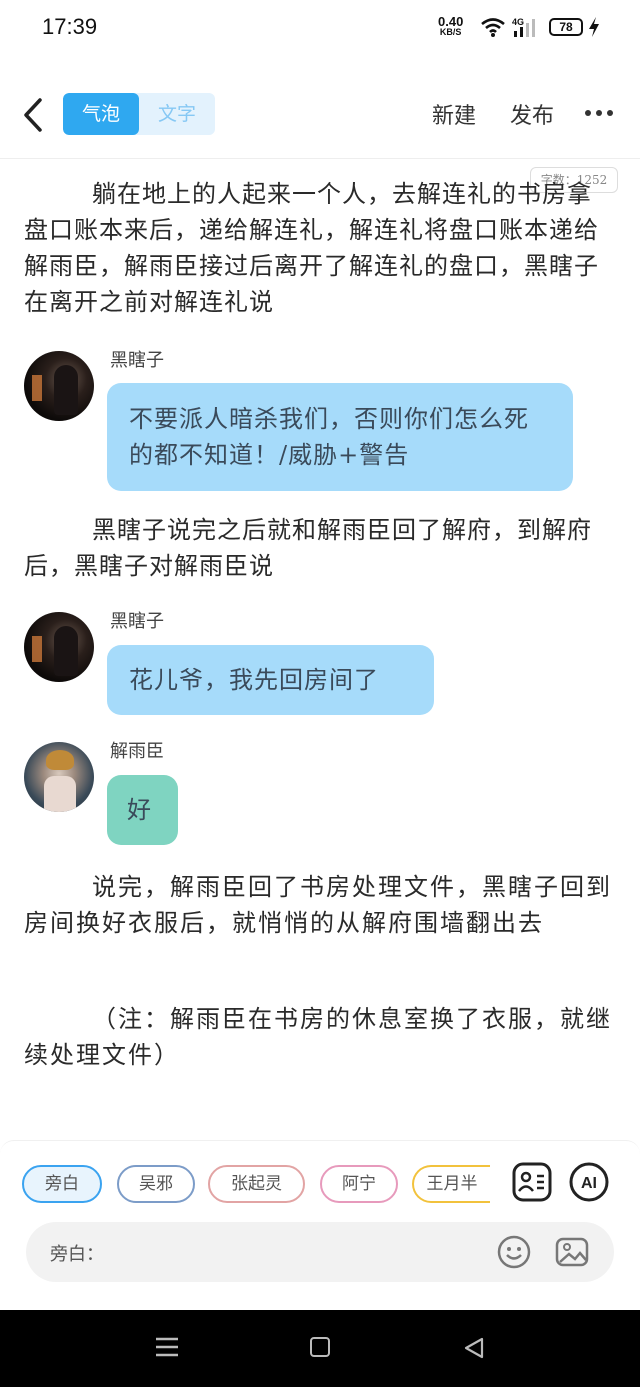  What do you see at coordinates (142, 810) in the screenshot?
I see `chat-bubble: 好` at bounding box center [142, 810].